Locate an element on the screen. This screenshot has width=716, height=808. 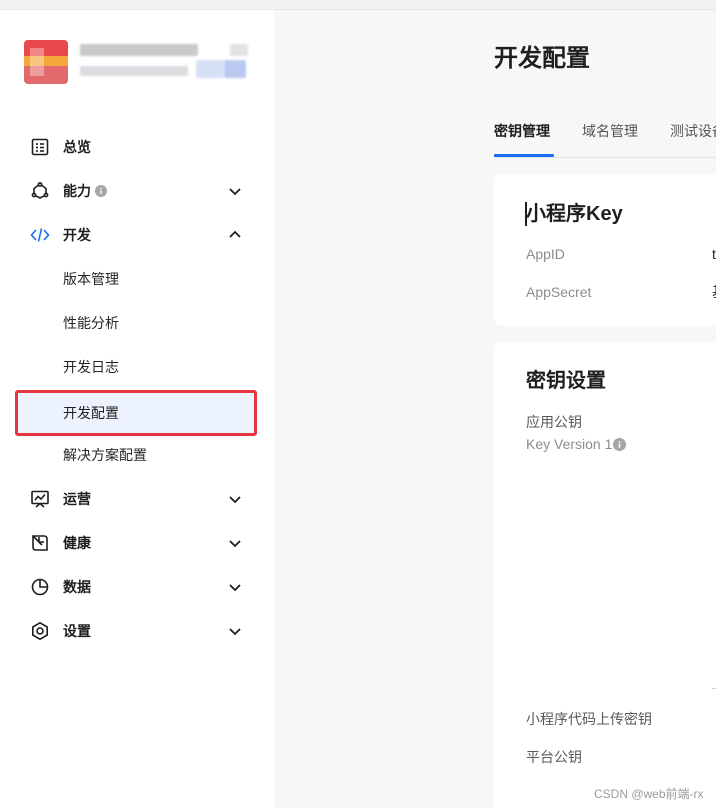
code-icon is located at coordinates (40, 235).